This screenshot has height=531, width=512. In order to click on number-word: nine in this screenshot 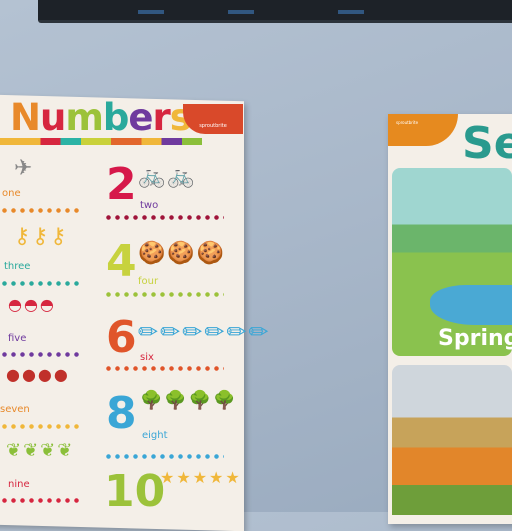, I will do `click(19, 484)`.